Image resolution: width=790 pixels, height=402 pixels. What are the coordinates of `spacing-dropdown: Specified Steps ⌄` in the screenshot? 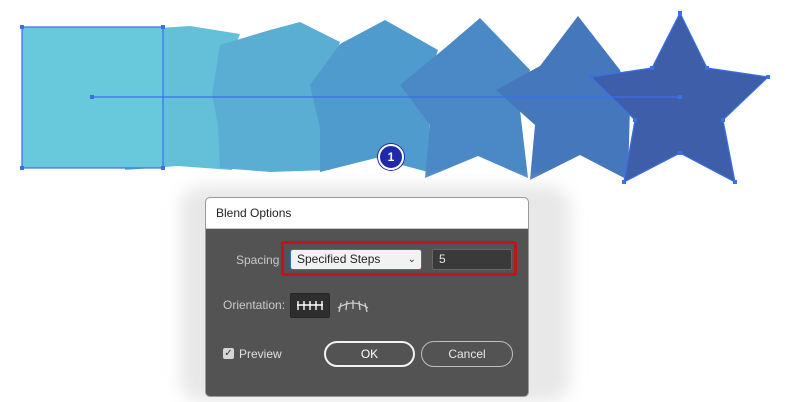 It's located at (356, 259).